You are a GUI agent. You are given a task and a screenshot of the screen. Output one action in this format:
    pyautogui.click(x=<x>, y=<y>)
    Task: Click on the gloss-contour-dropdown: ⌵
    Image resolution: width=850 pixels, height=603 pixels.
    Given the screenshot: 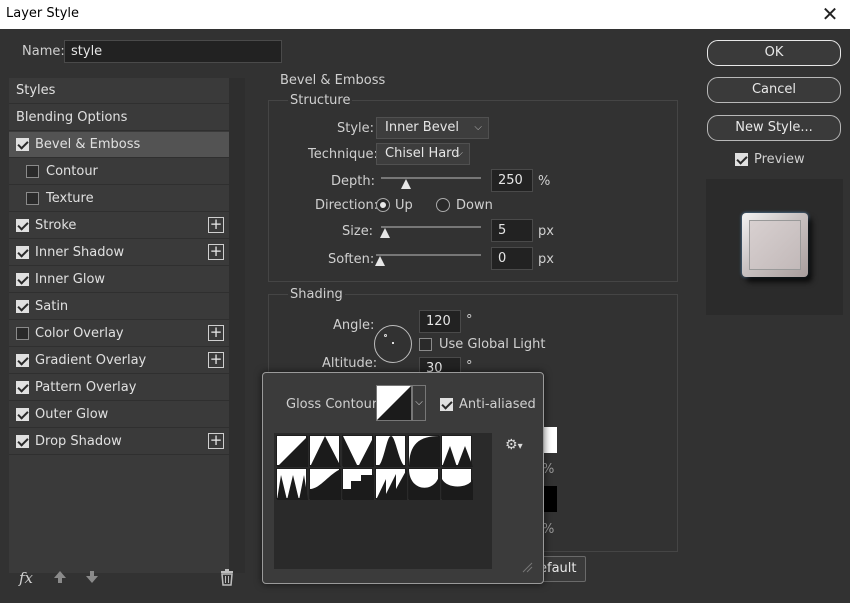 What is the action you would take?
    pyautogui.click(x=419, y=403)
    